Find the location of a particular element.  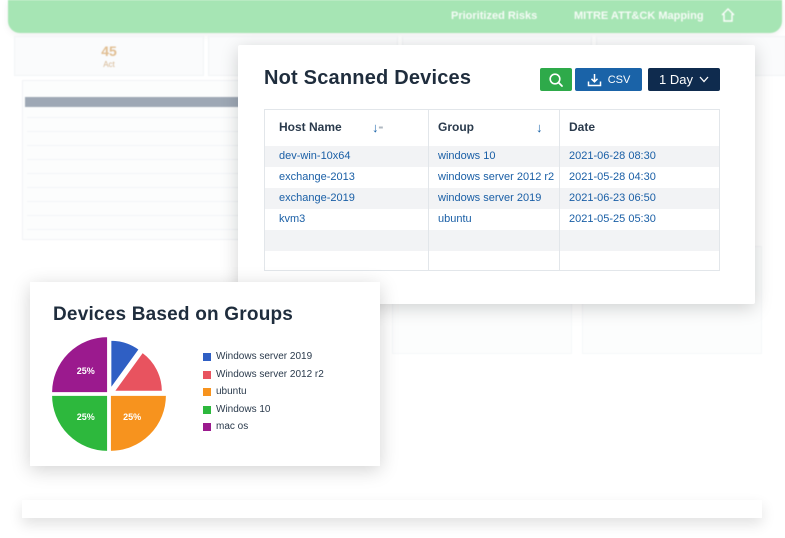

cell-host: kvm3 is located at coordinates (292, 219).